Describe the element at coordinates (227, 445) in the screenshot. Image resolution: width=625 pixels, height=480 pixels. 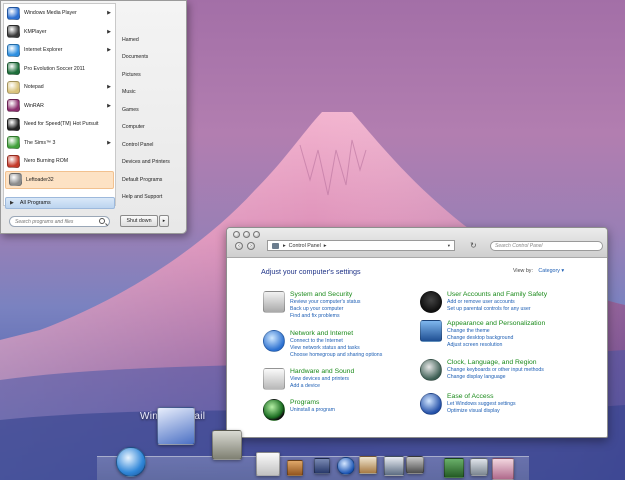
I see `calculator-icon` at that location.